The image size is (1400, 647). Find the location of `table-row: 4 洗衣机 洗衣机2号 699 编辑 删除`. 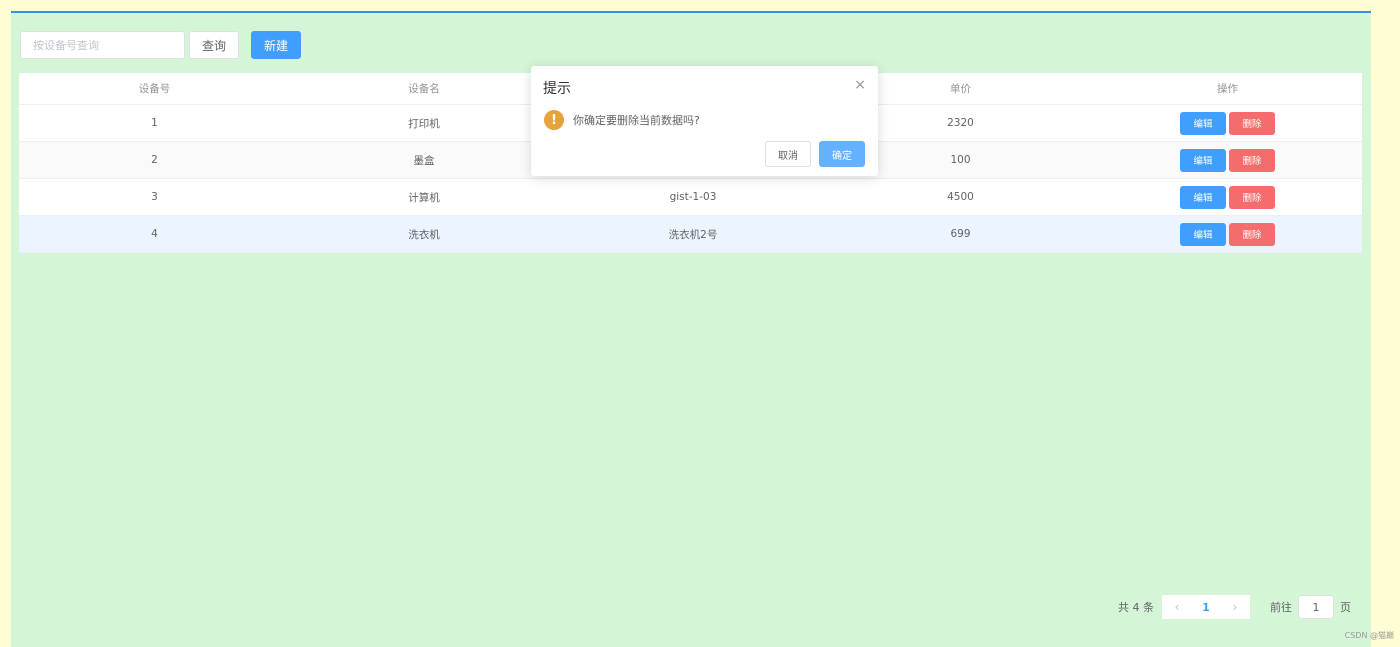

table-row: 4 洗衣机 洗衣机2号 699 编辑 删除 is located at coordinates (690, 234).